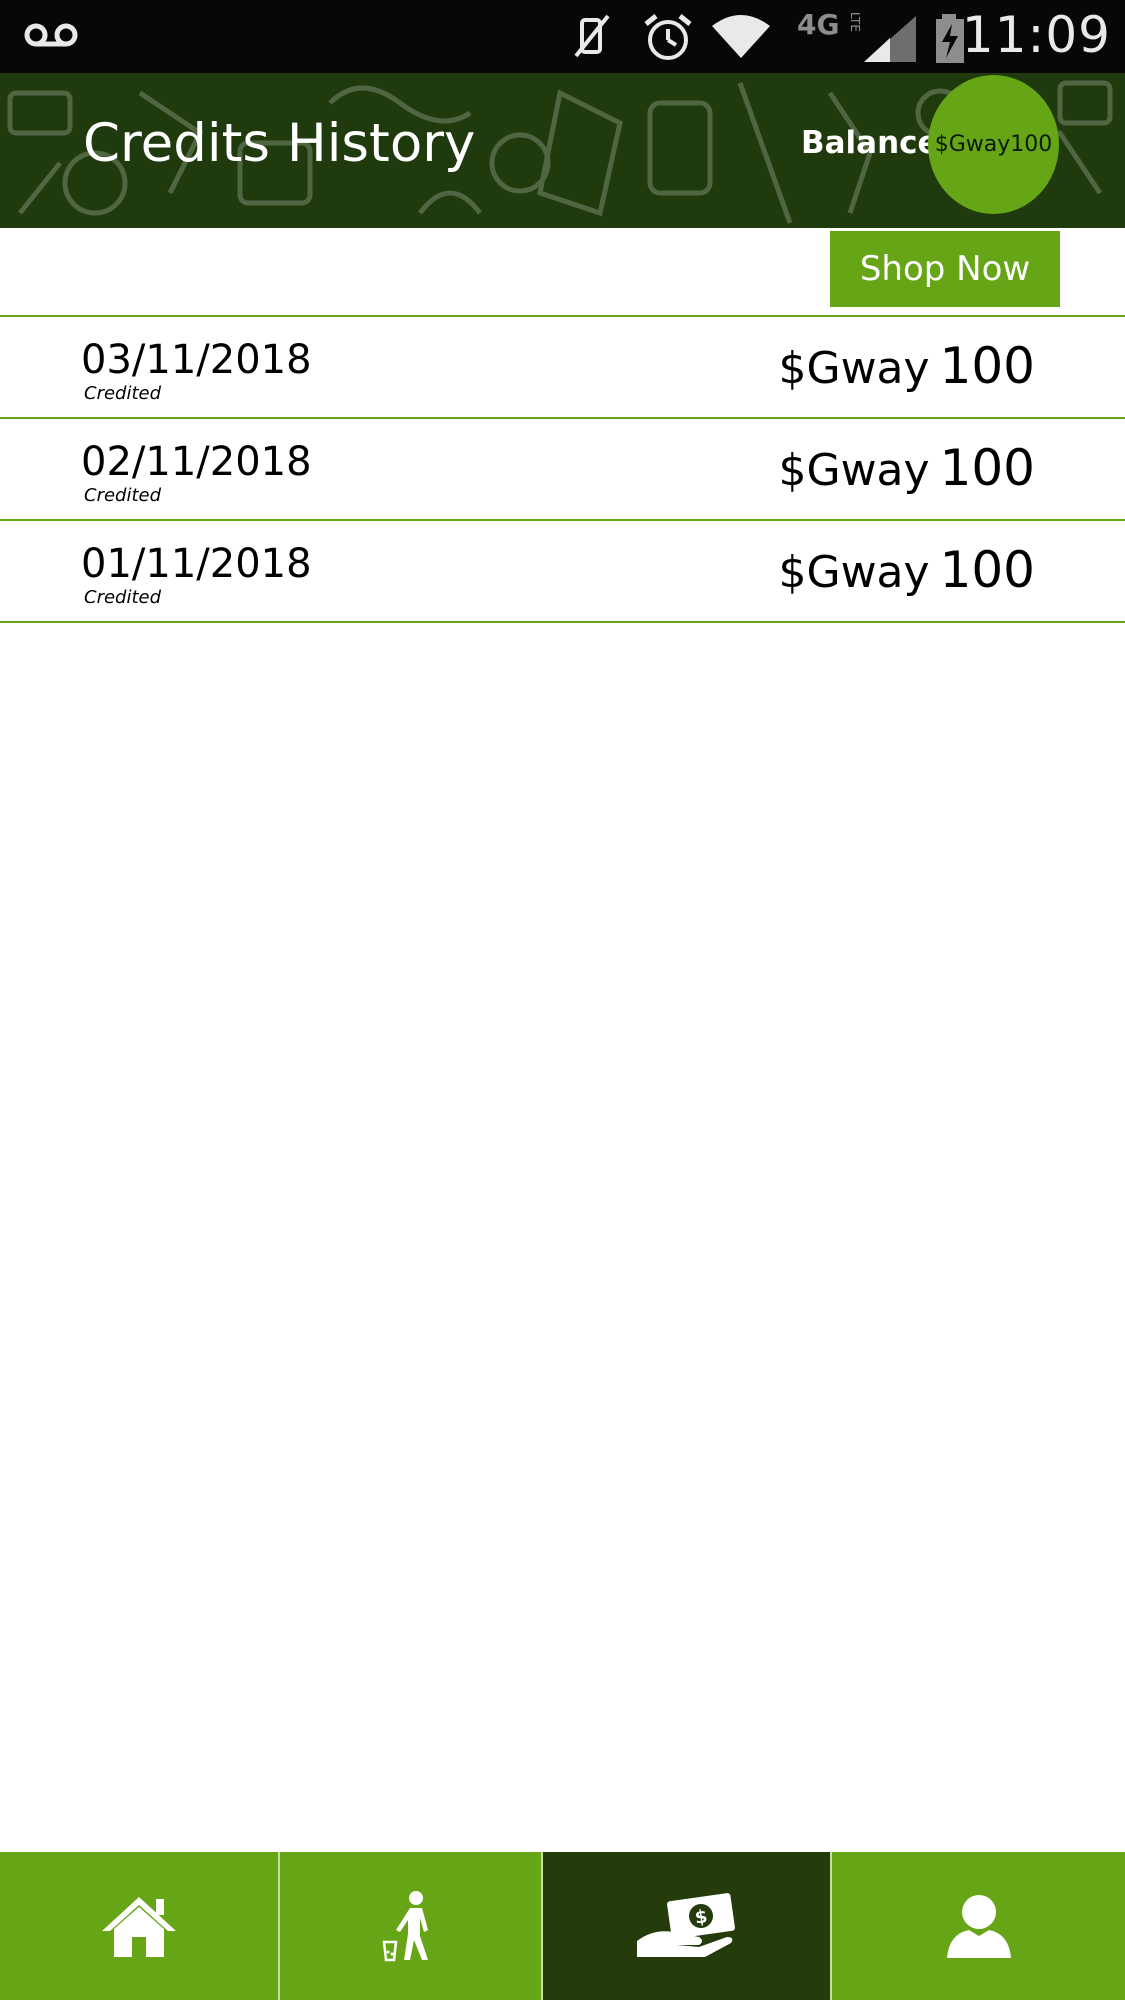  I want to click on shop-now-button: Shop Now, so click(945, 269).